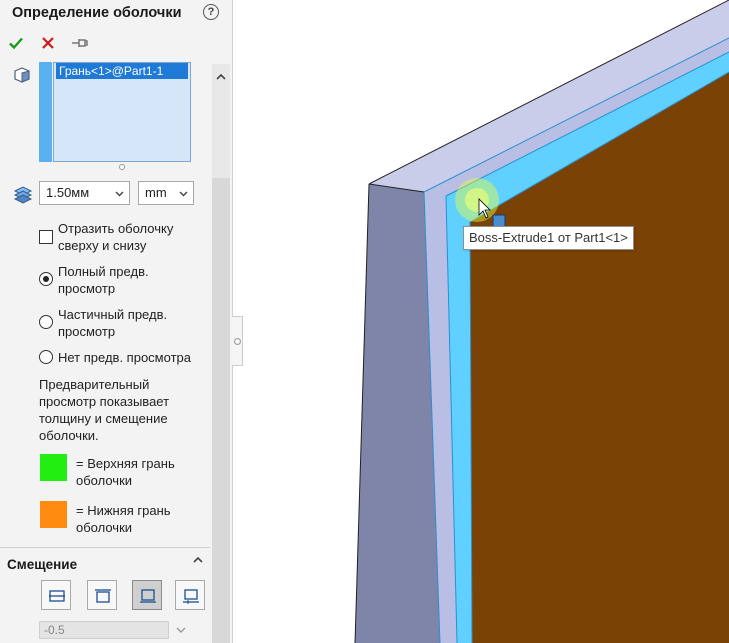 This screenshot has height=643, width=729. I want to click on faces-selection-list: Грань<1>@Part1-1, so click(122, 112).